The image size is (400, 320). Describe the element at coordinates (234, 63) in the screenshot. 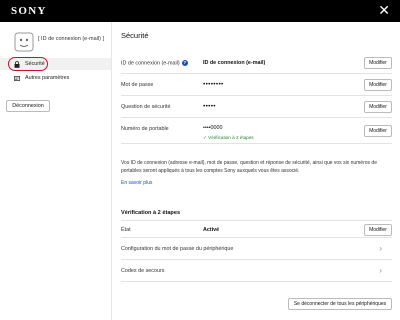

I see `row-value: ID de connexion (e-mail)` at that location.